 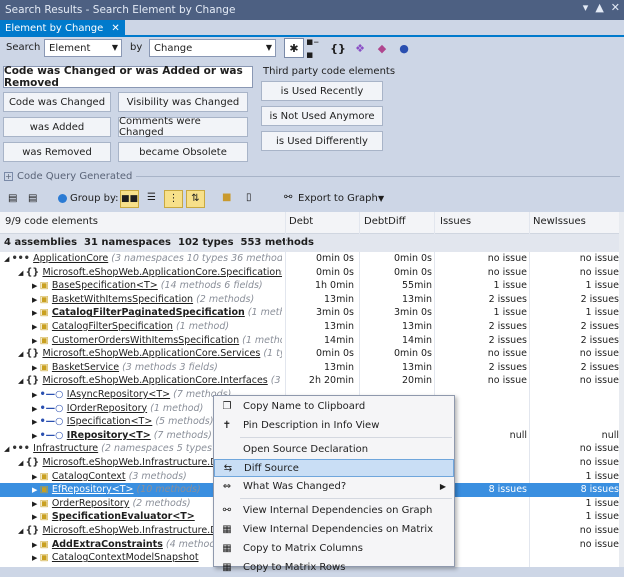 I want to click on export-graph-button: Export to Graph, so click(x=338, y=198).